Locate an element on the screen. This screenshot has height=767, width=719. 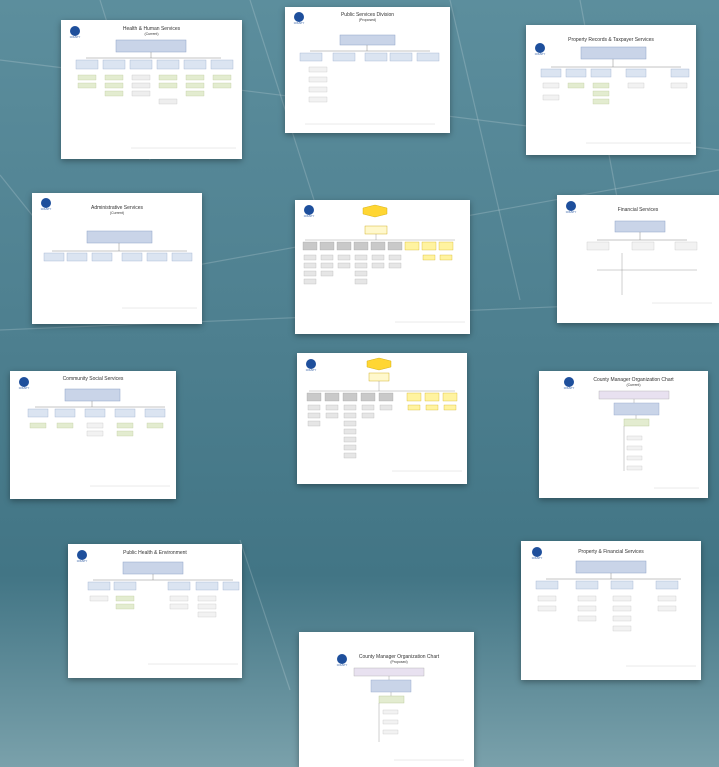
slide-health-human-services: COUNTY Health & Human Services (Current) is located at coordinates (151, 89).